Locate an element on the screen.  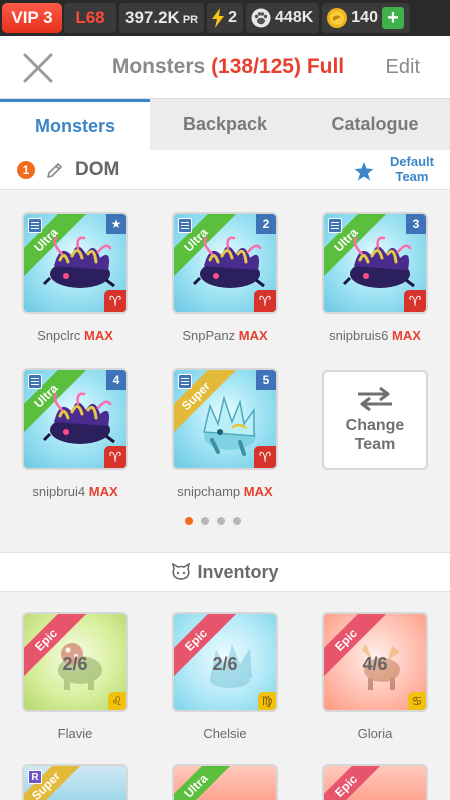
monster-count: (138/125) is located at coordinates (256, 66).